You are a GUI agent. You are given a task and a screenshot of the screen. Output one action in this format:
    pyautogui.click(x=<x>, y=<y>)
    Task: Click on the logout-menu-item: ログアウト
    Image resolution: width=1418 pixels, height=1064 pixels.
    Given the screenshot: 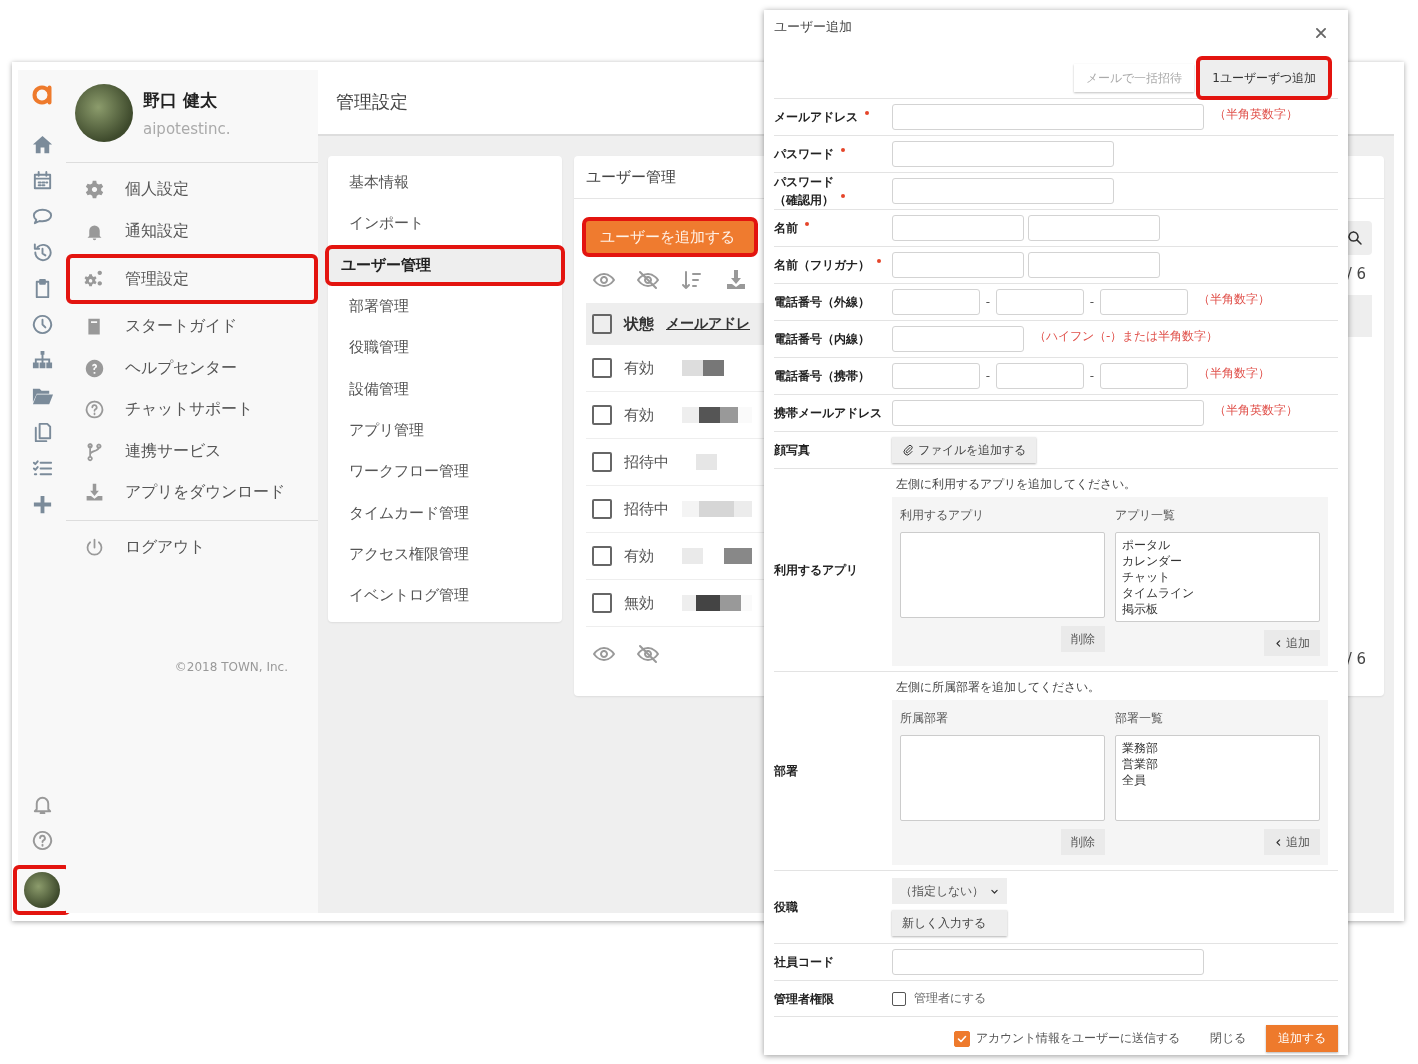 What is the action you would take?
    pyautogui.click(x=192, y=547)
    